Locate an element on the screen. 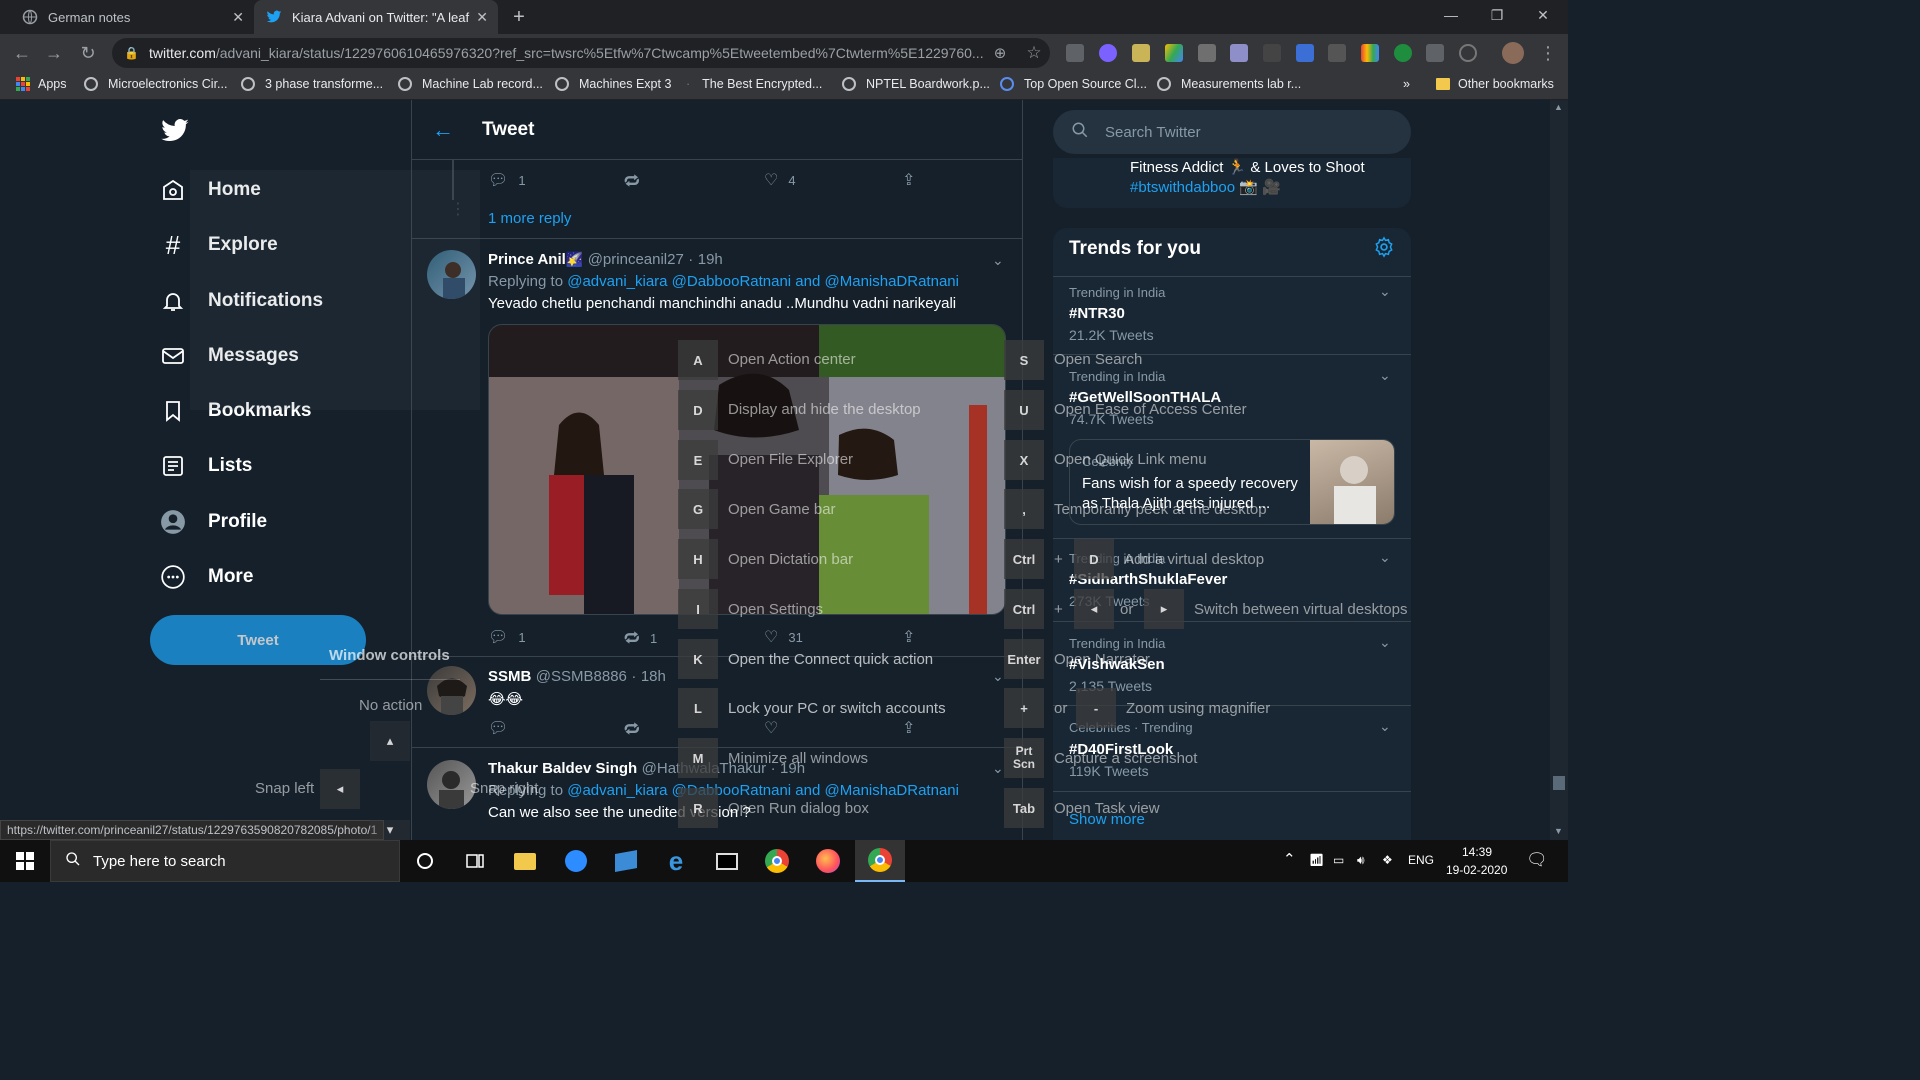 This screenshot has width=1920, height=1080. drive-icon is located at coordinates (1174, 53).